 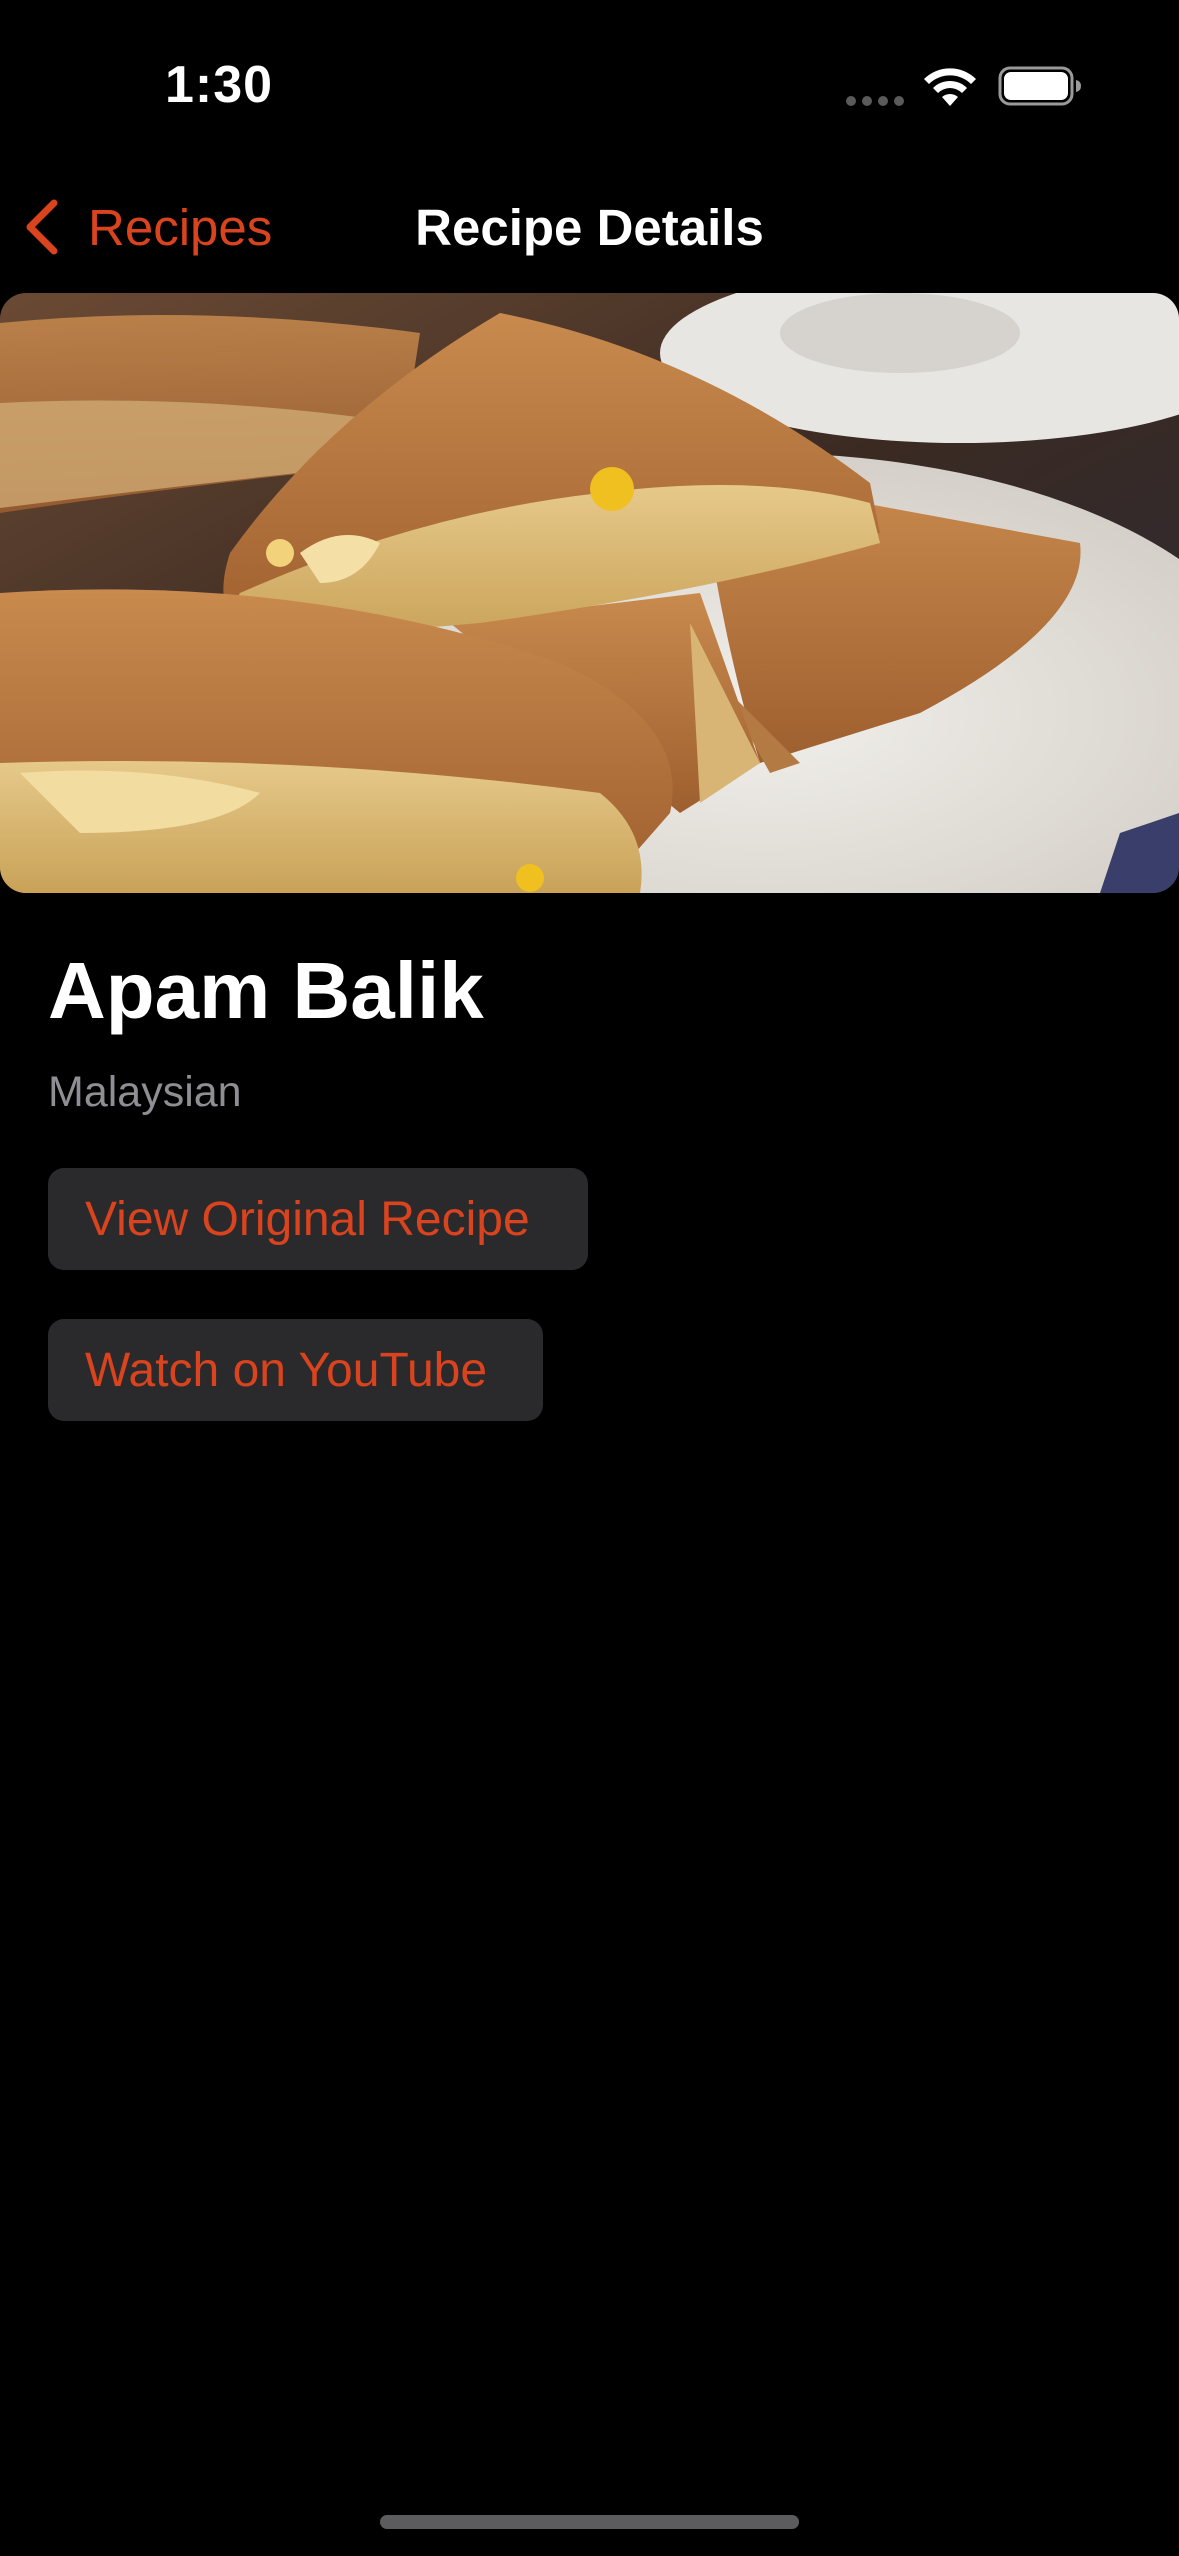 What do you see at coordinates (318, 1219) in the screenshot?
I see `view-original-recipe-button: View Original Recipe` at bounding box center [318, 1219].